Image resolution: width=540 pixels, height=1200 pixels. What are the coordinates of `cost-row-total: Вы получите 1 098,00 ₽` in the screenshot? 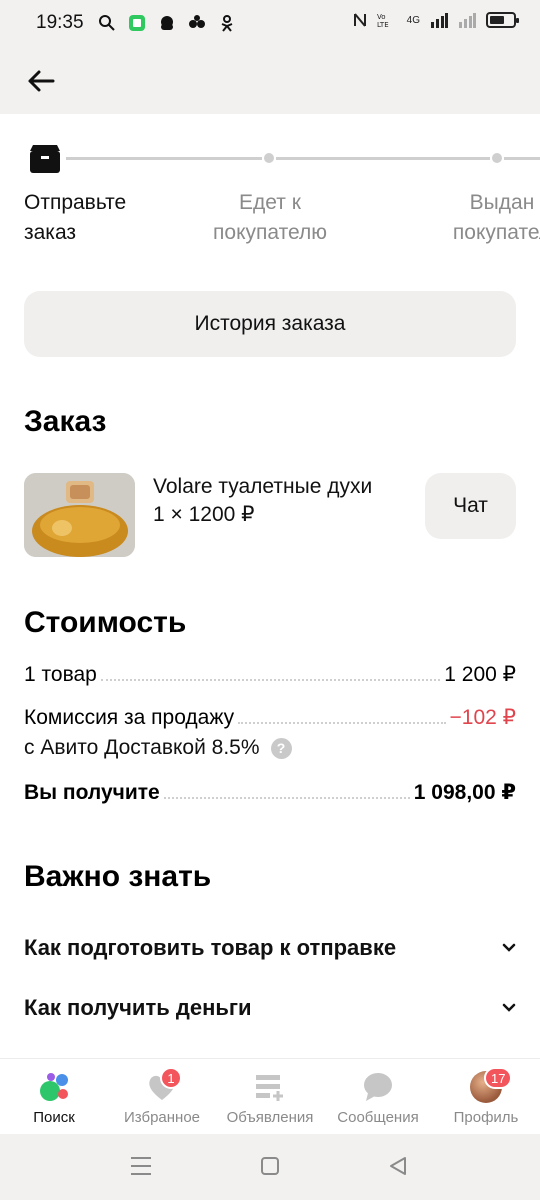 It's located at (270, 792).